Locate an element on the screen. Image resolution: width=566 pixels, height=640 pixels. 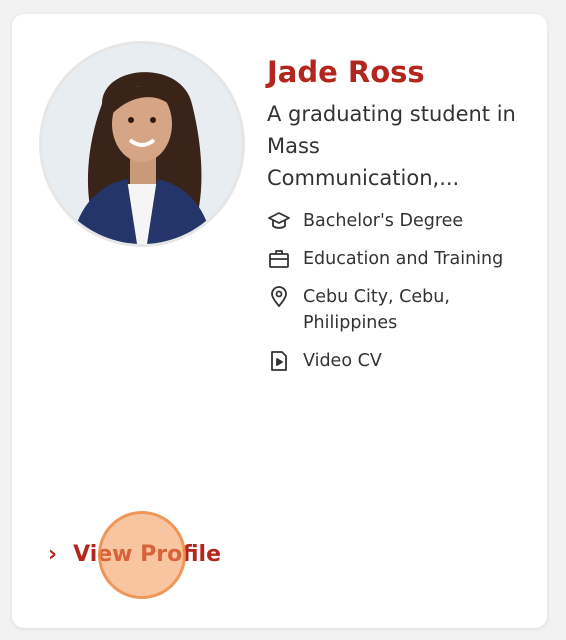
detail-degree: Bachelor's Degree is located at coordinates (402, 221).